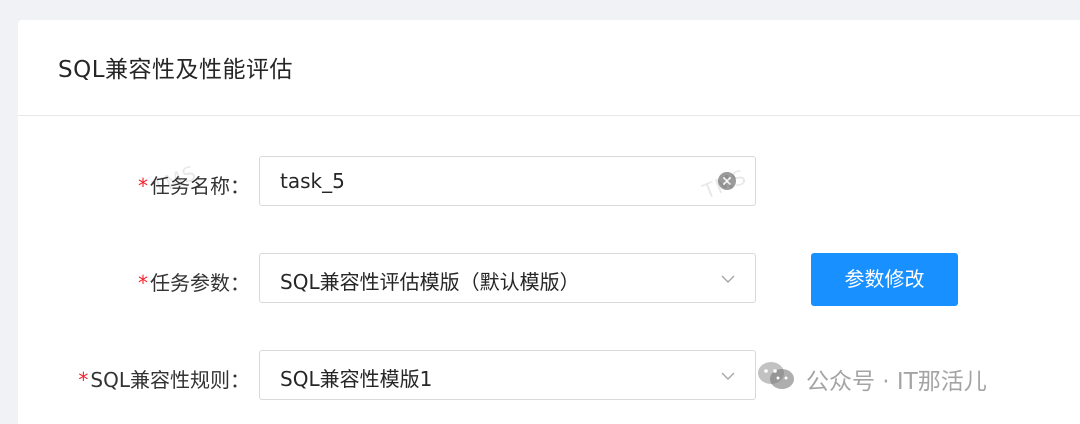  What do you see at coordinates (507, 181) in the screenshot?
I see `task-name-input: task_5` at bounding box center [507, 181].